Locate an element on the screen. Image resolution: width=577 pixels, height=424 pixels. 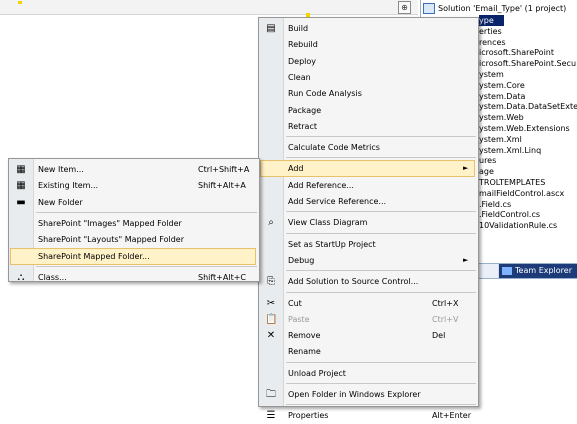
menu-item-label: Build is located at coordinates (298, 28).